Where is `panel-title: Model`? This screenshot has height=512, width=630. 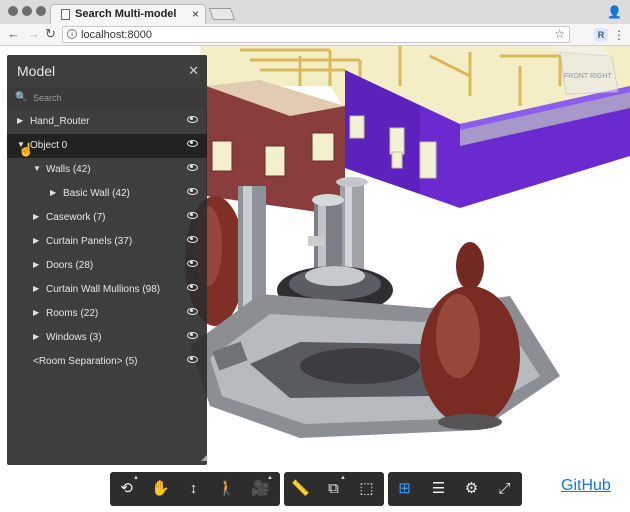
panel-title: Model is located at coordinates (36, 71).